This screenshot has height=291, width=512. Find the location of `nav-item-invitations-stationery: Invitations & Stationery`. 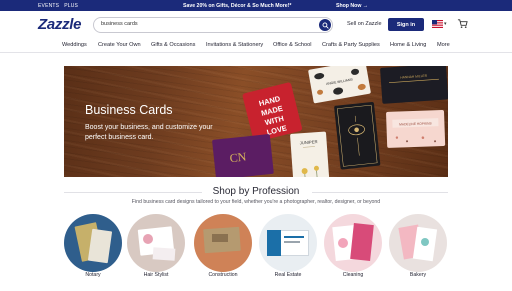

nav-item-invitations-stationery: Invitations & Stationery is located at coordinates (234, 45).